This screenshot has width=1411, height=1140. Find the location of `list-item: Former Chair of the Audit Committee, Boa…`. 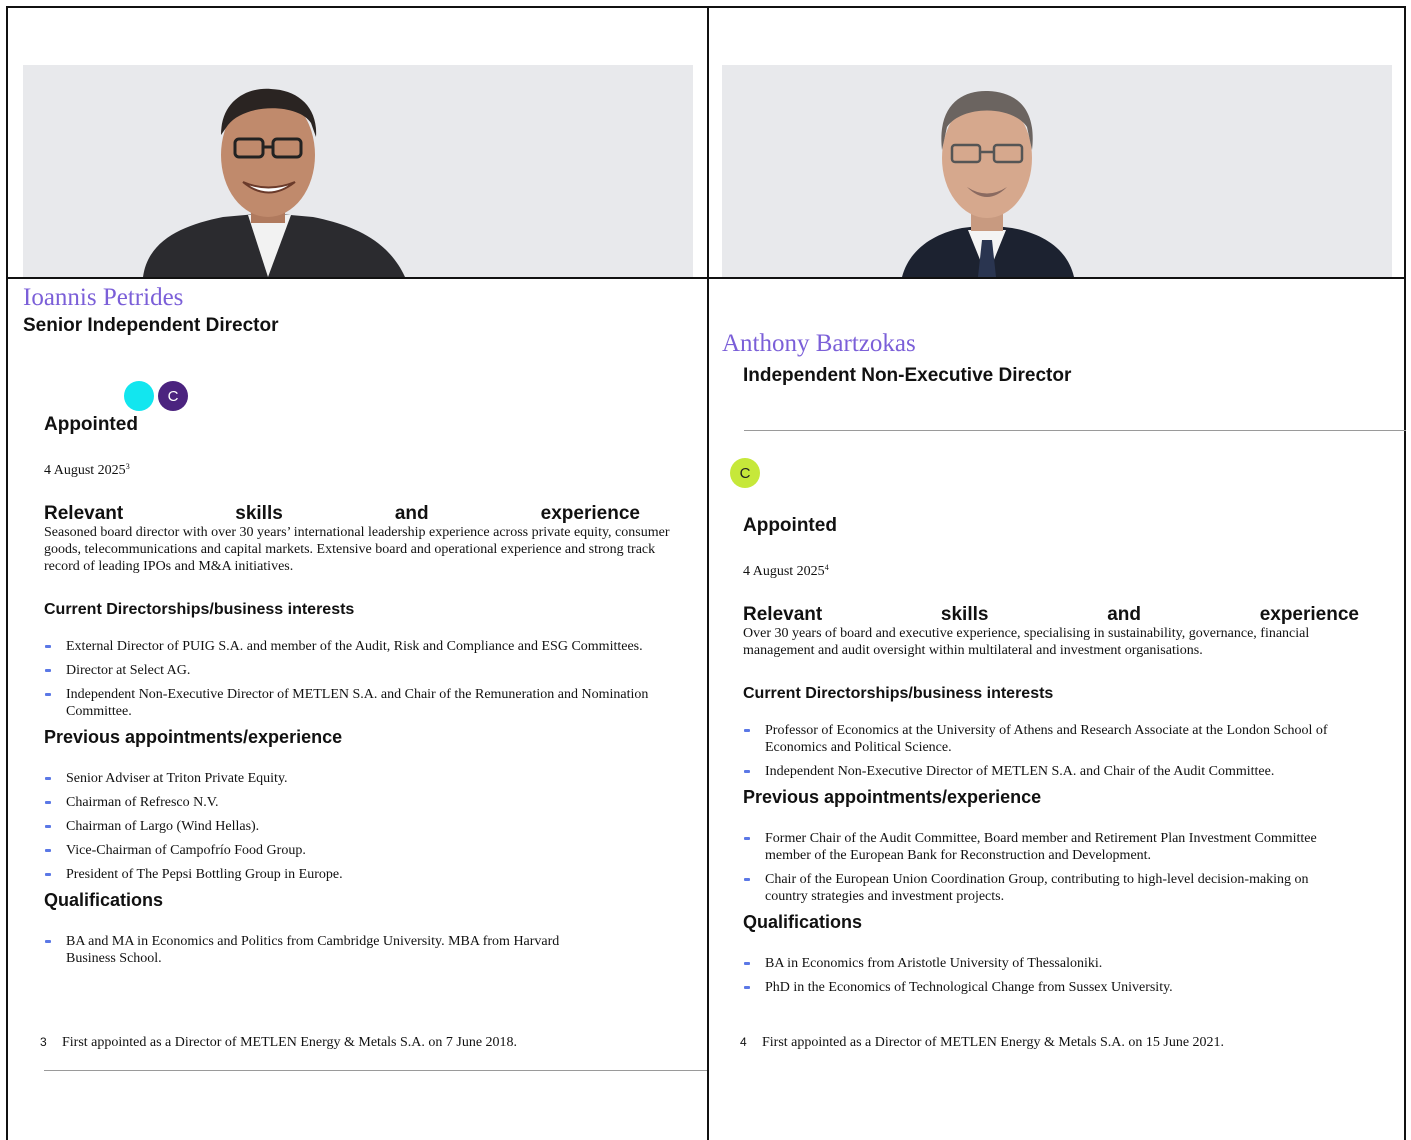

list-item: Former Chair of the Audit Committee, Boa… is located at coordinates (1043, 847).